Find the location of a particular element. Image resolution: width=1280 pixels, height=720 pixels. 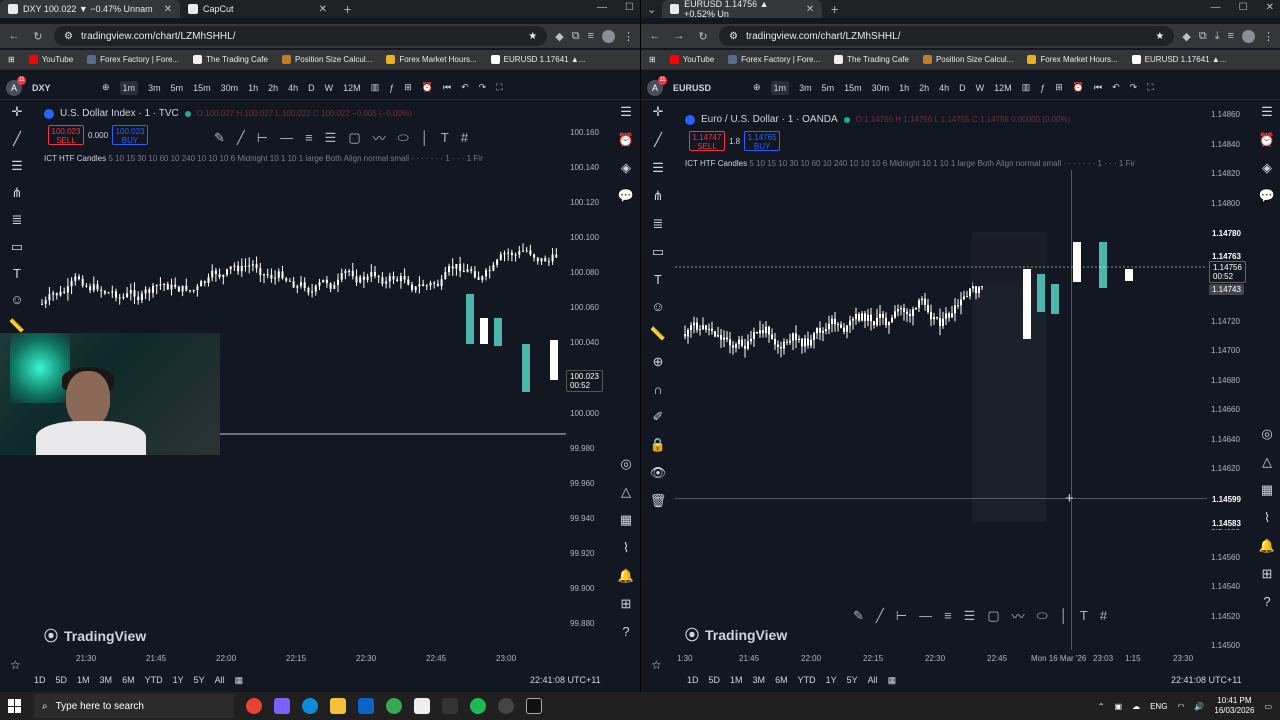

favorite-star-icon: ☆ is located at coordinates (15, 665).